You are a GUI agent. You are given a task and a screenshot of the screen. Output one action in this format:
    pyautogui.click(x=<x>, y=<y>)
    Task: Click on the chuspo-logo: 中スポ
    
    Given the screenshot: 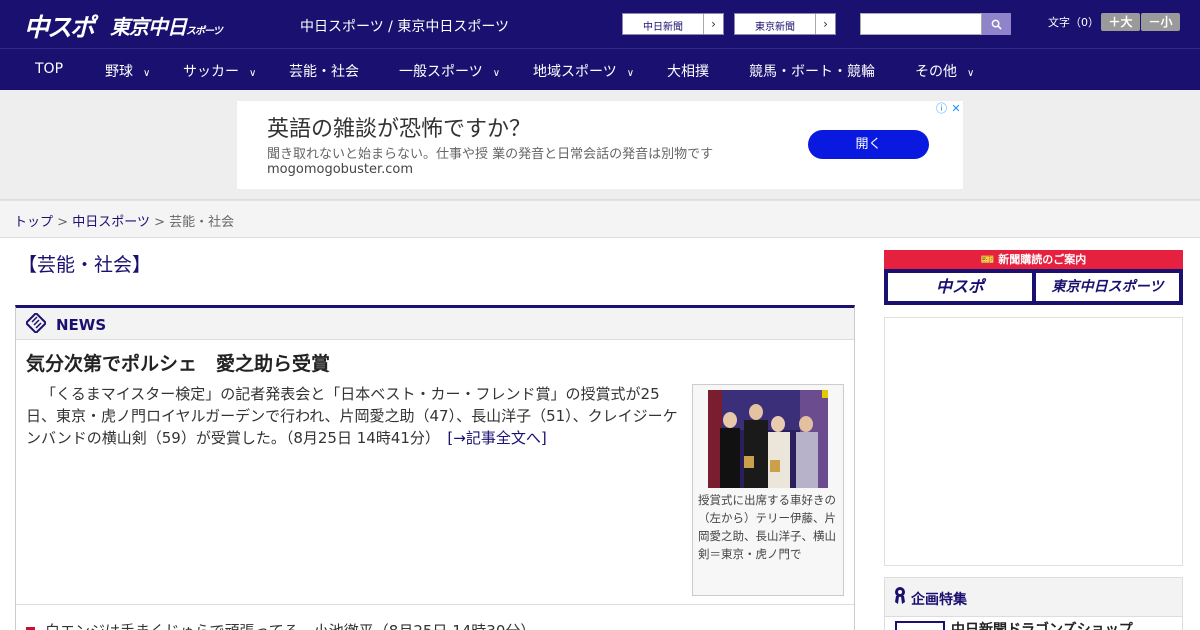 What is the action you would take?
    pyautogui.click(x=59, y=26)
    